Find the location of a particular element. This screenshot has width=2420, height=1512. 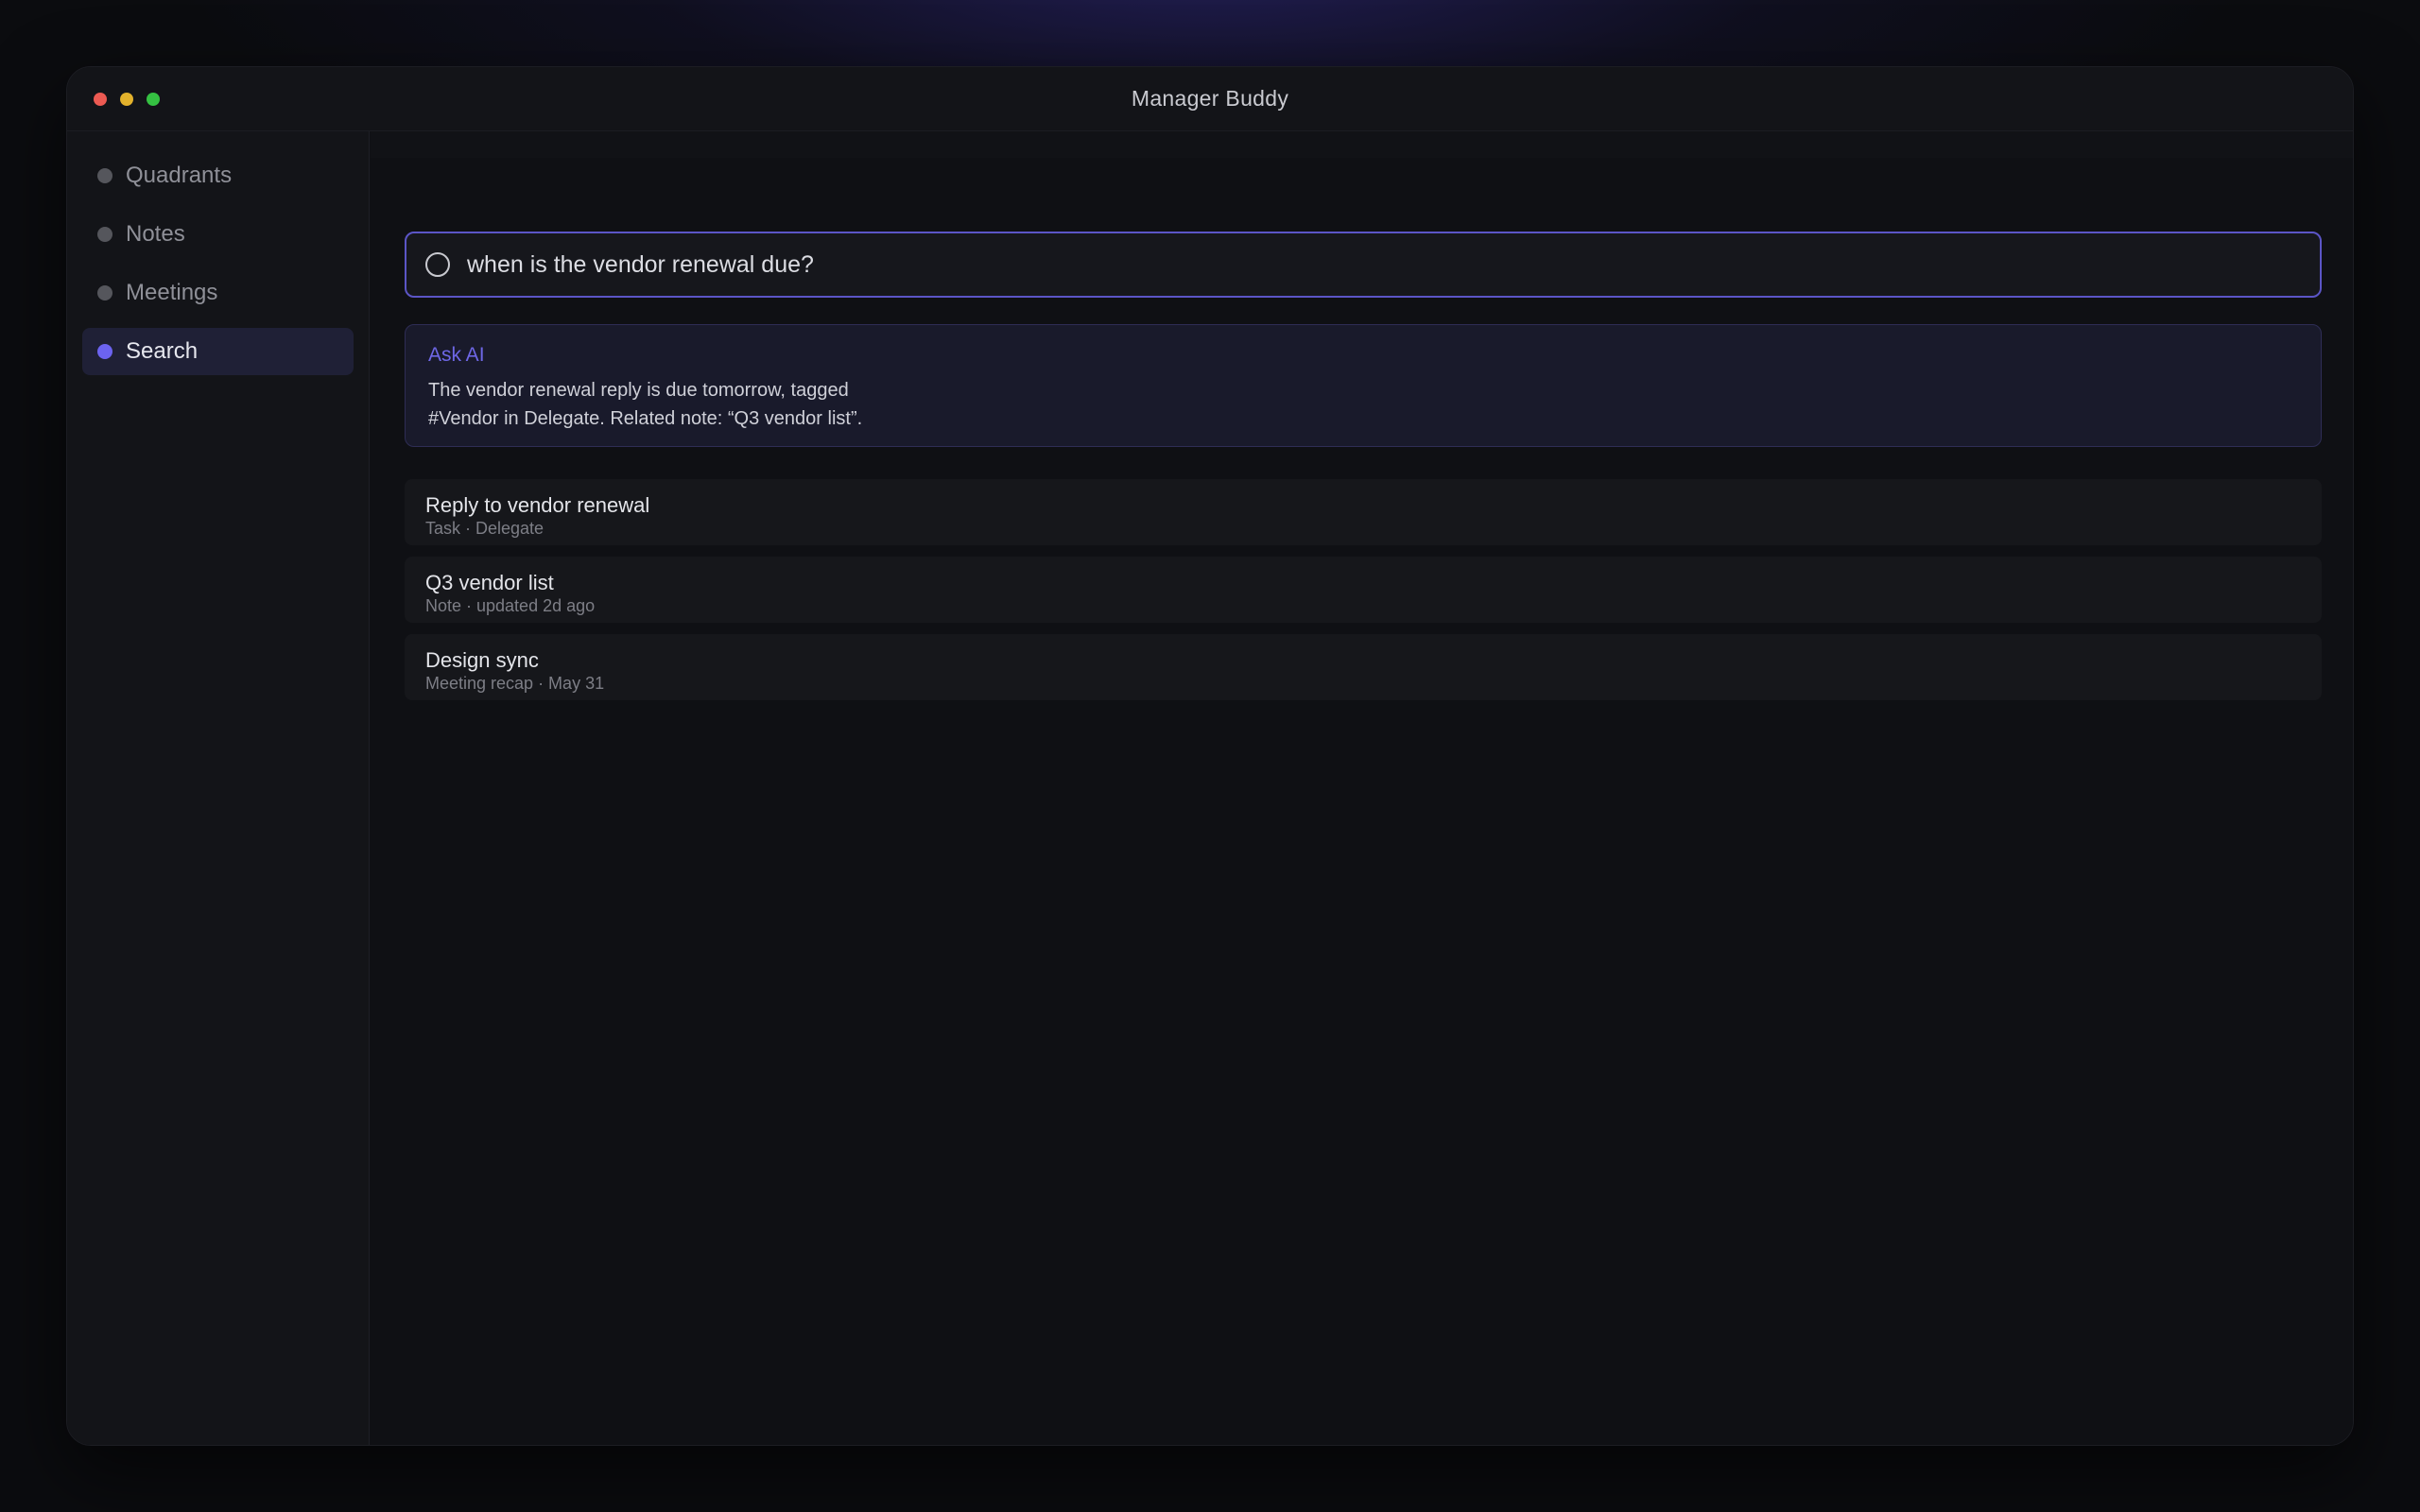

result-meta: Meeting recap · May 31 is located at coordinates (515, 683).